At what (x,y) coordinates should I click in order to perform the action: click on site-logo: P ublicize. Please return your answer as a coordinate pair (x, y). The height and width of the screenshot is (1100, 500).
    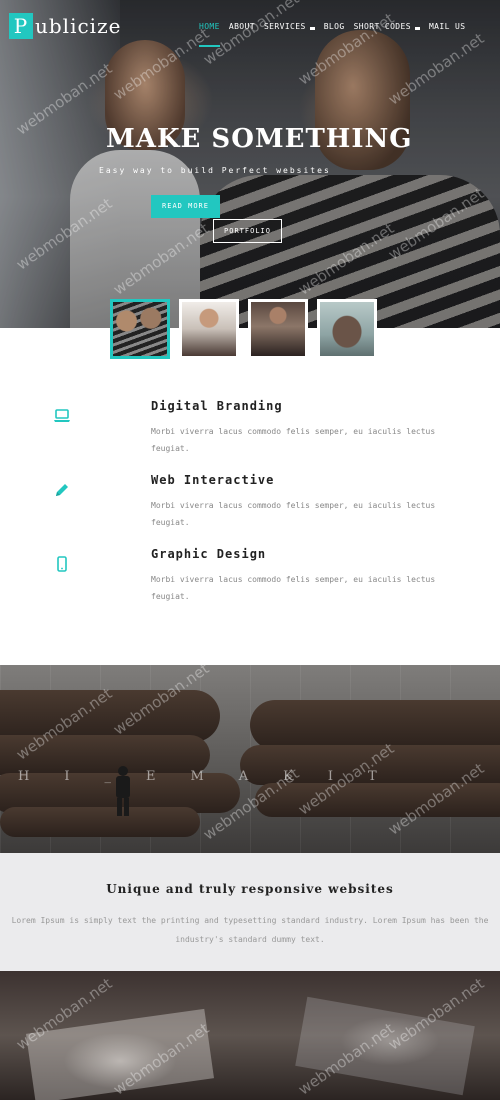
    Looking at the image, I should click on (65, 26).